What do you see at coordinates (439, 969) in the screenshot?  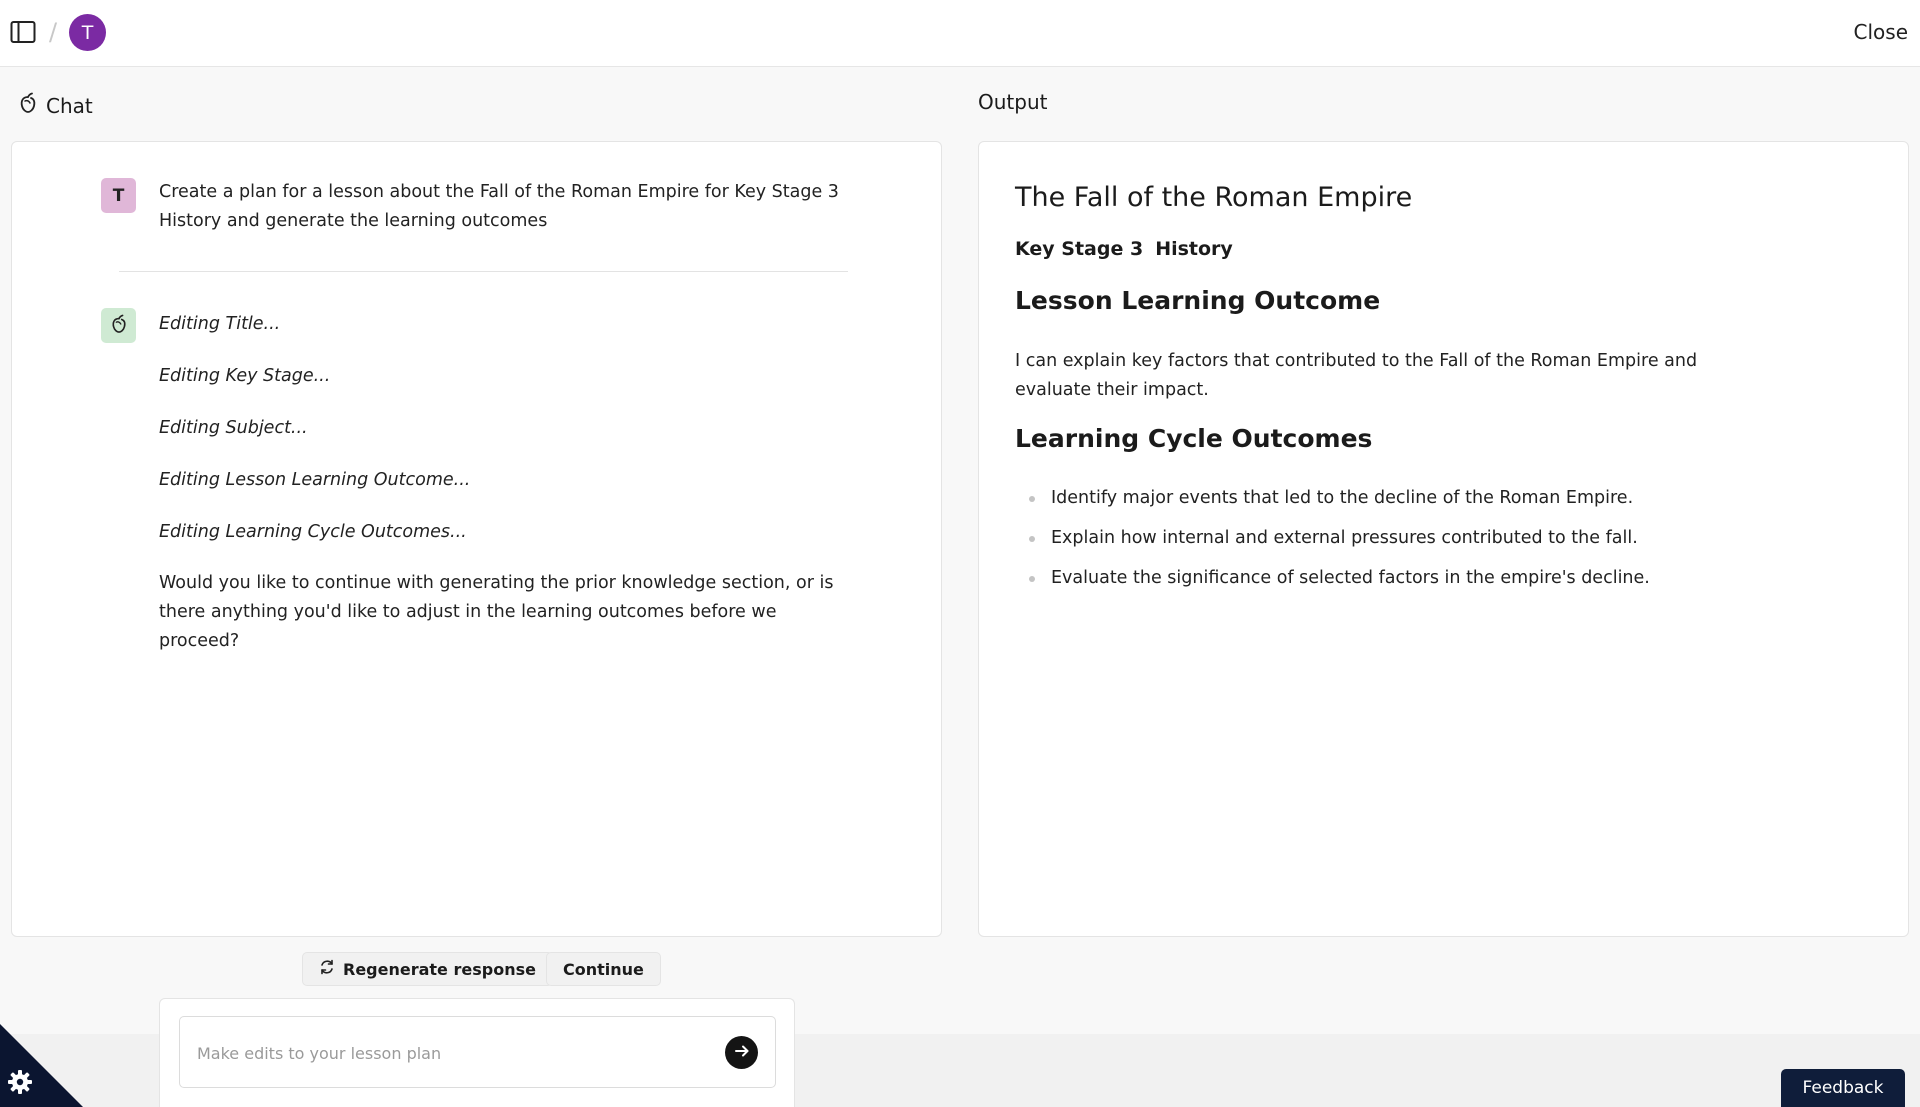 I see `regenerate-label: Regenerate response` at bounding box center [439, 969].